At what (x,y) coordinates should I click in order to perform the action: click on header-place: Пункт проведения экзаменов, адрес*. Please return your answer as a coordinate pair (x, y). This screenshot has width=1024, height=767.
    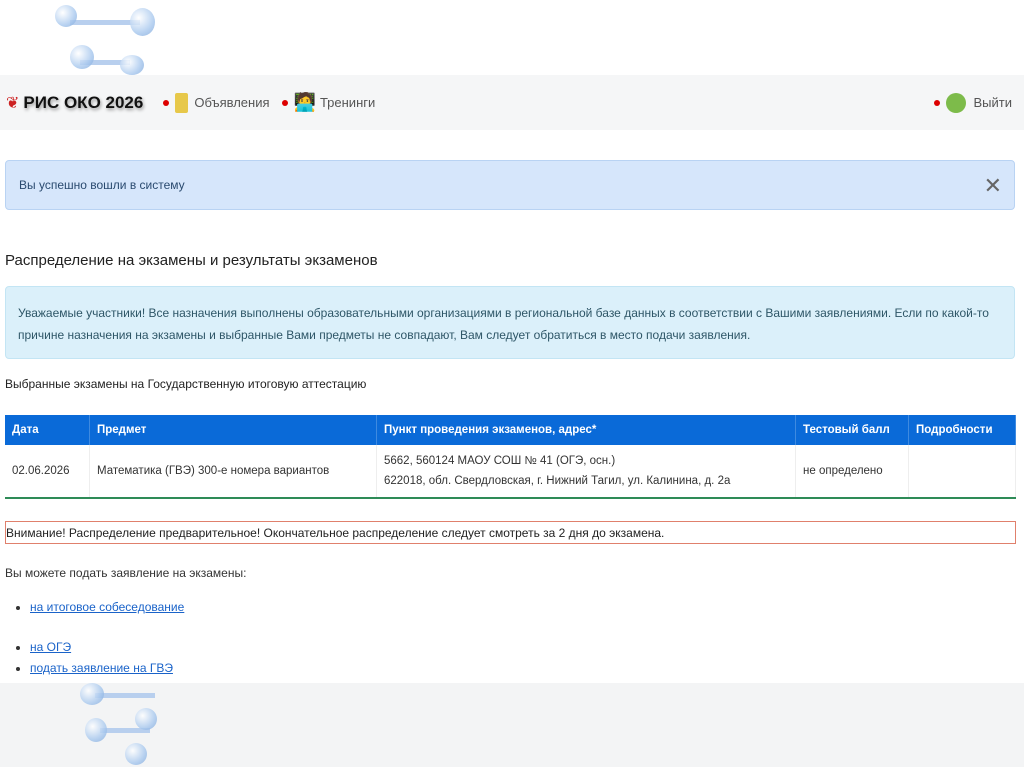
    Looking at the image, I should click on (586, 430).